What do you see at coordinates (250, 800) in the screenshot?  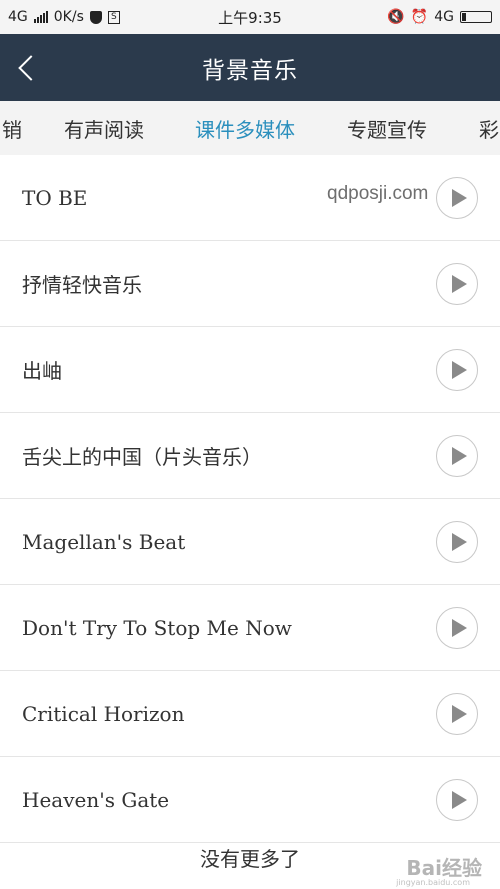 I see `list-item: Heaven's Gate` at bounding box center [250, 800].